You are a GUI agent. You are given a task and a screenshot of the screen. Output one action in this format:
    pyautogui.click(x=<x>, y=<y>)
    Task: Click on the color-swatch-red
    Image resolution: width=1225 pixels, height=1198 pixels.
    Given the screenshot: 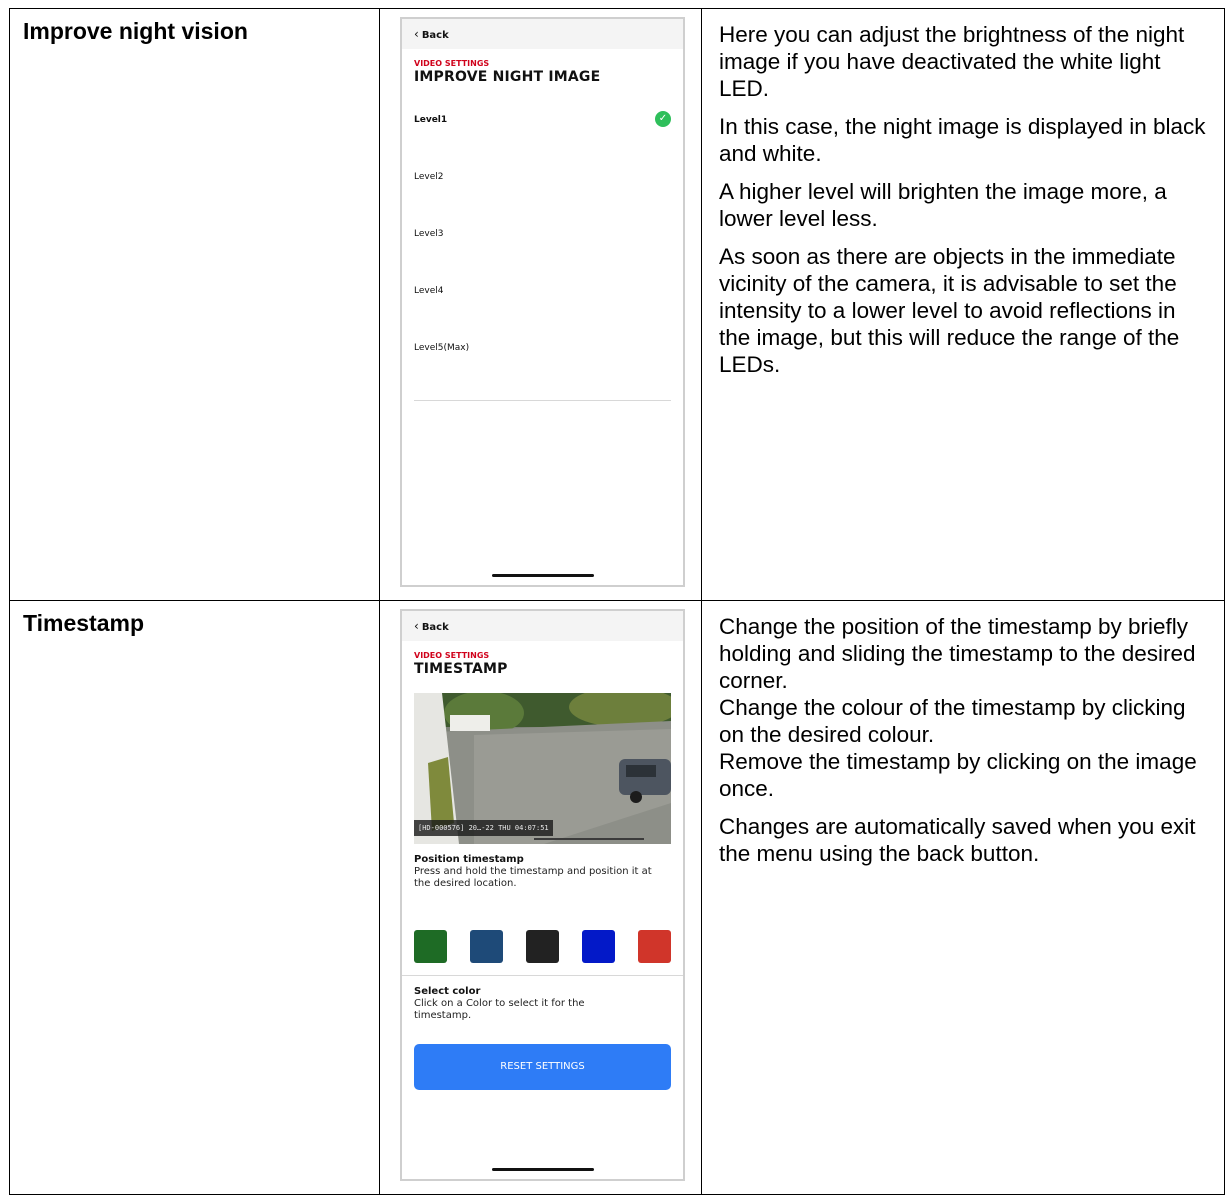 What is the action you would take?
    pyautogui.click(x=654, y=946)
    